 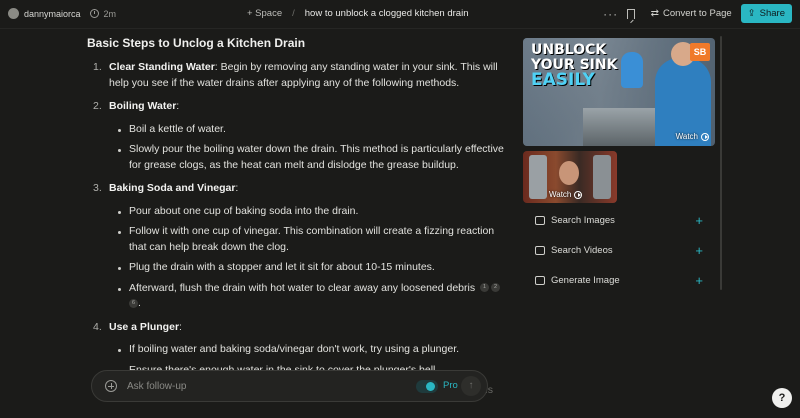 I want to click on step-number: 3., so click(x=97, y=188).